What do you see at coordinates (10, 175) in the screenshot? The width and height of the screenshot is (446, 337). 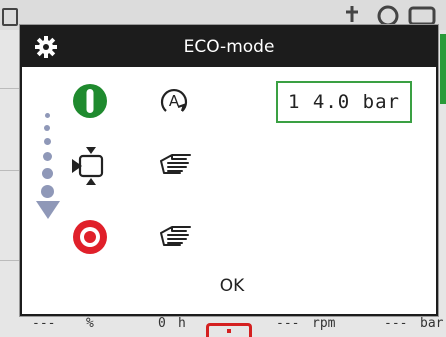 I see `background-left-panel` at bounding box center [10, 175].